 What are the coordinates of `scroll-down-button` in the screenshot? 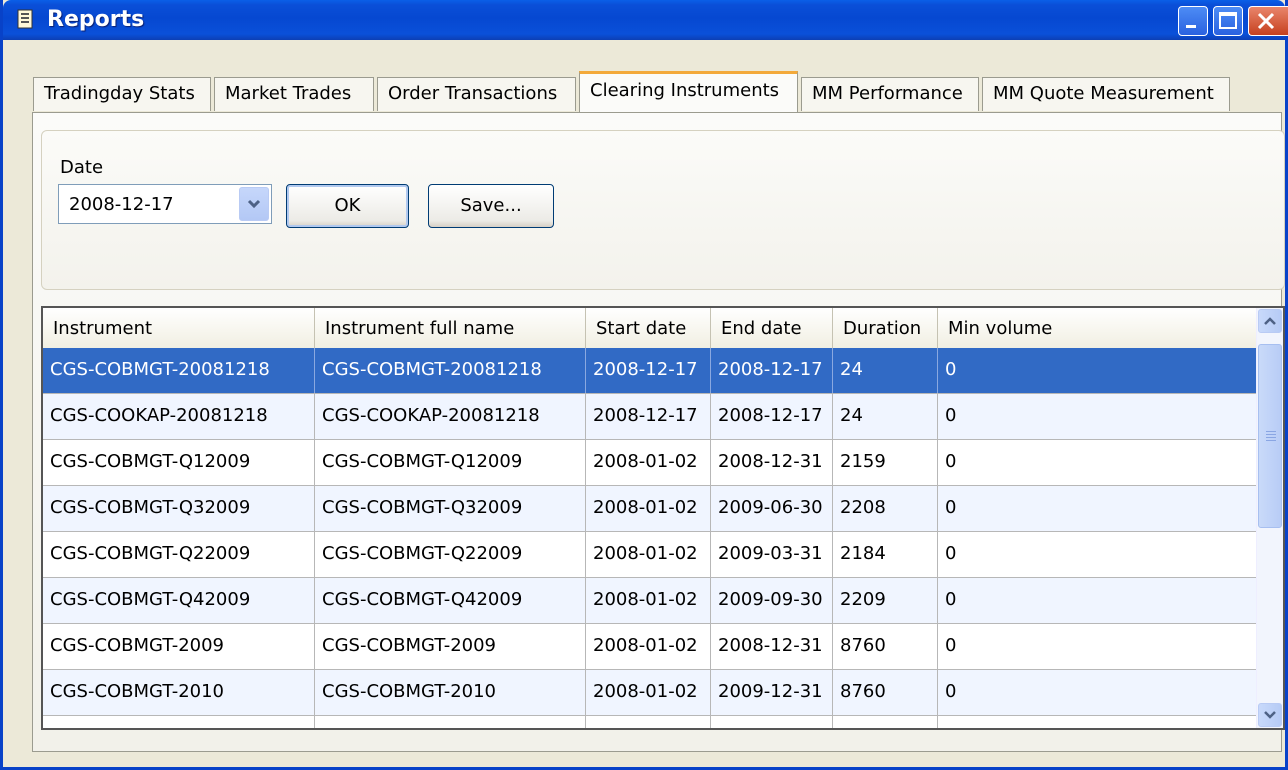 It's located at (1270, 715).